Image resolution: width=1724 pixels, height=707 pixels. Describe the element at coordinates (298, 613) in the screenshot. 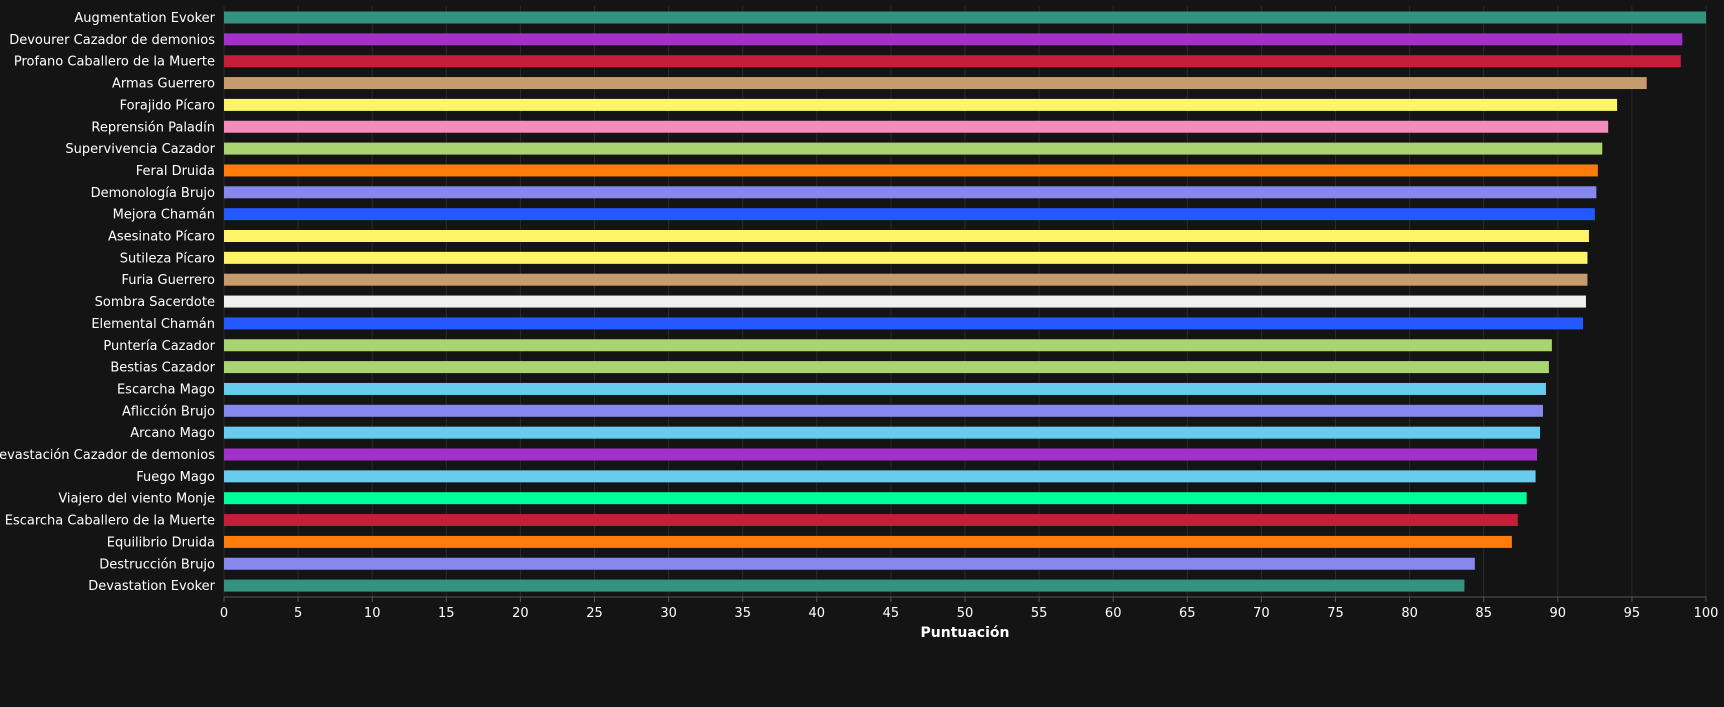

I see `x-tick-label: 5` at that location.